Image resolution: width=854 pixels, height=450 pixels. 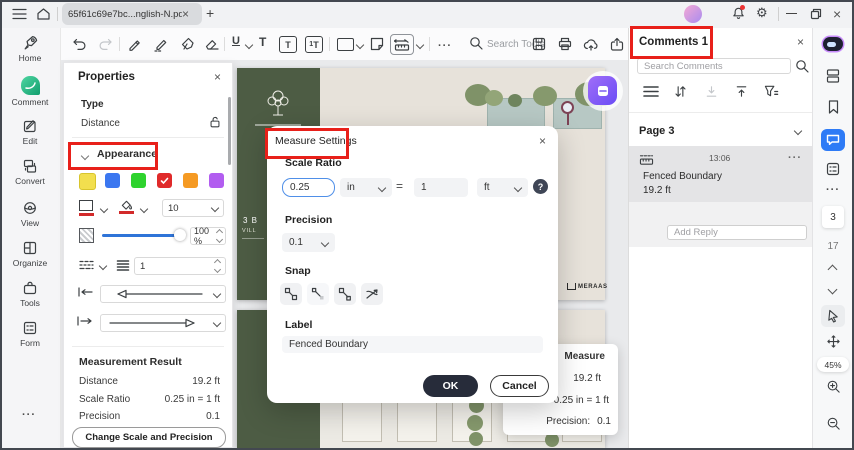 What do you see at coordinates (366, 187) in the screenshot?
I see `scale-from-unit-select: in` at bounding box center [366, 187].